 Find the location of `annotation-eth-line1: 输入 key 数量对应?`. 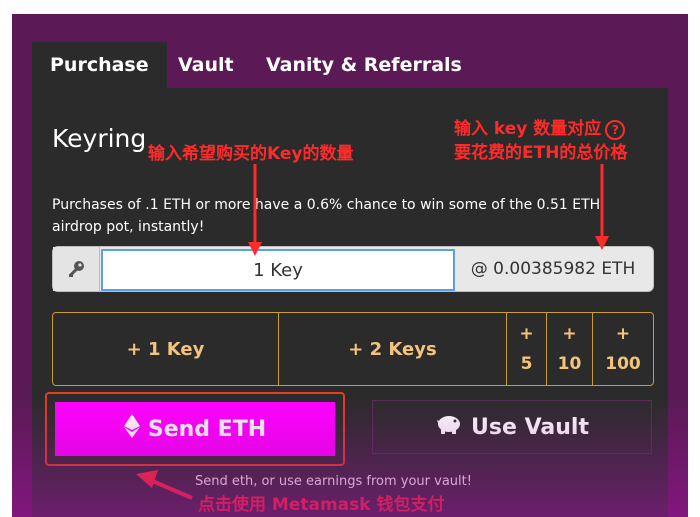

annotation-eth-line1: 输入 key 数量对应? is located at coordinates (540, 127).